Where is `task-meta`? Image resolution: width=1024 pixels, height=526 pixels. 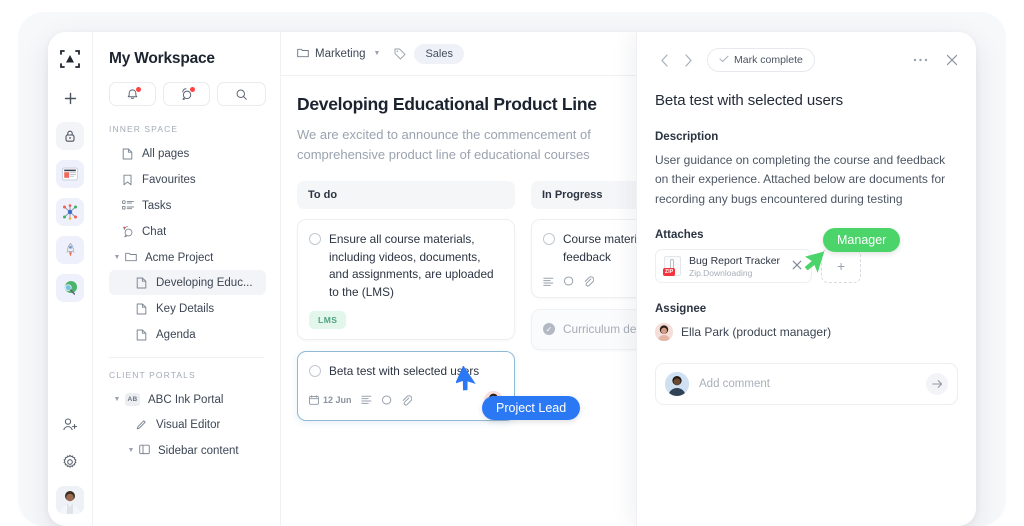
task-meta is located at coordinates (589, 281).